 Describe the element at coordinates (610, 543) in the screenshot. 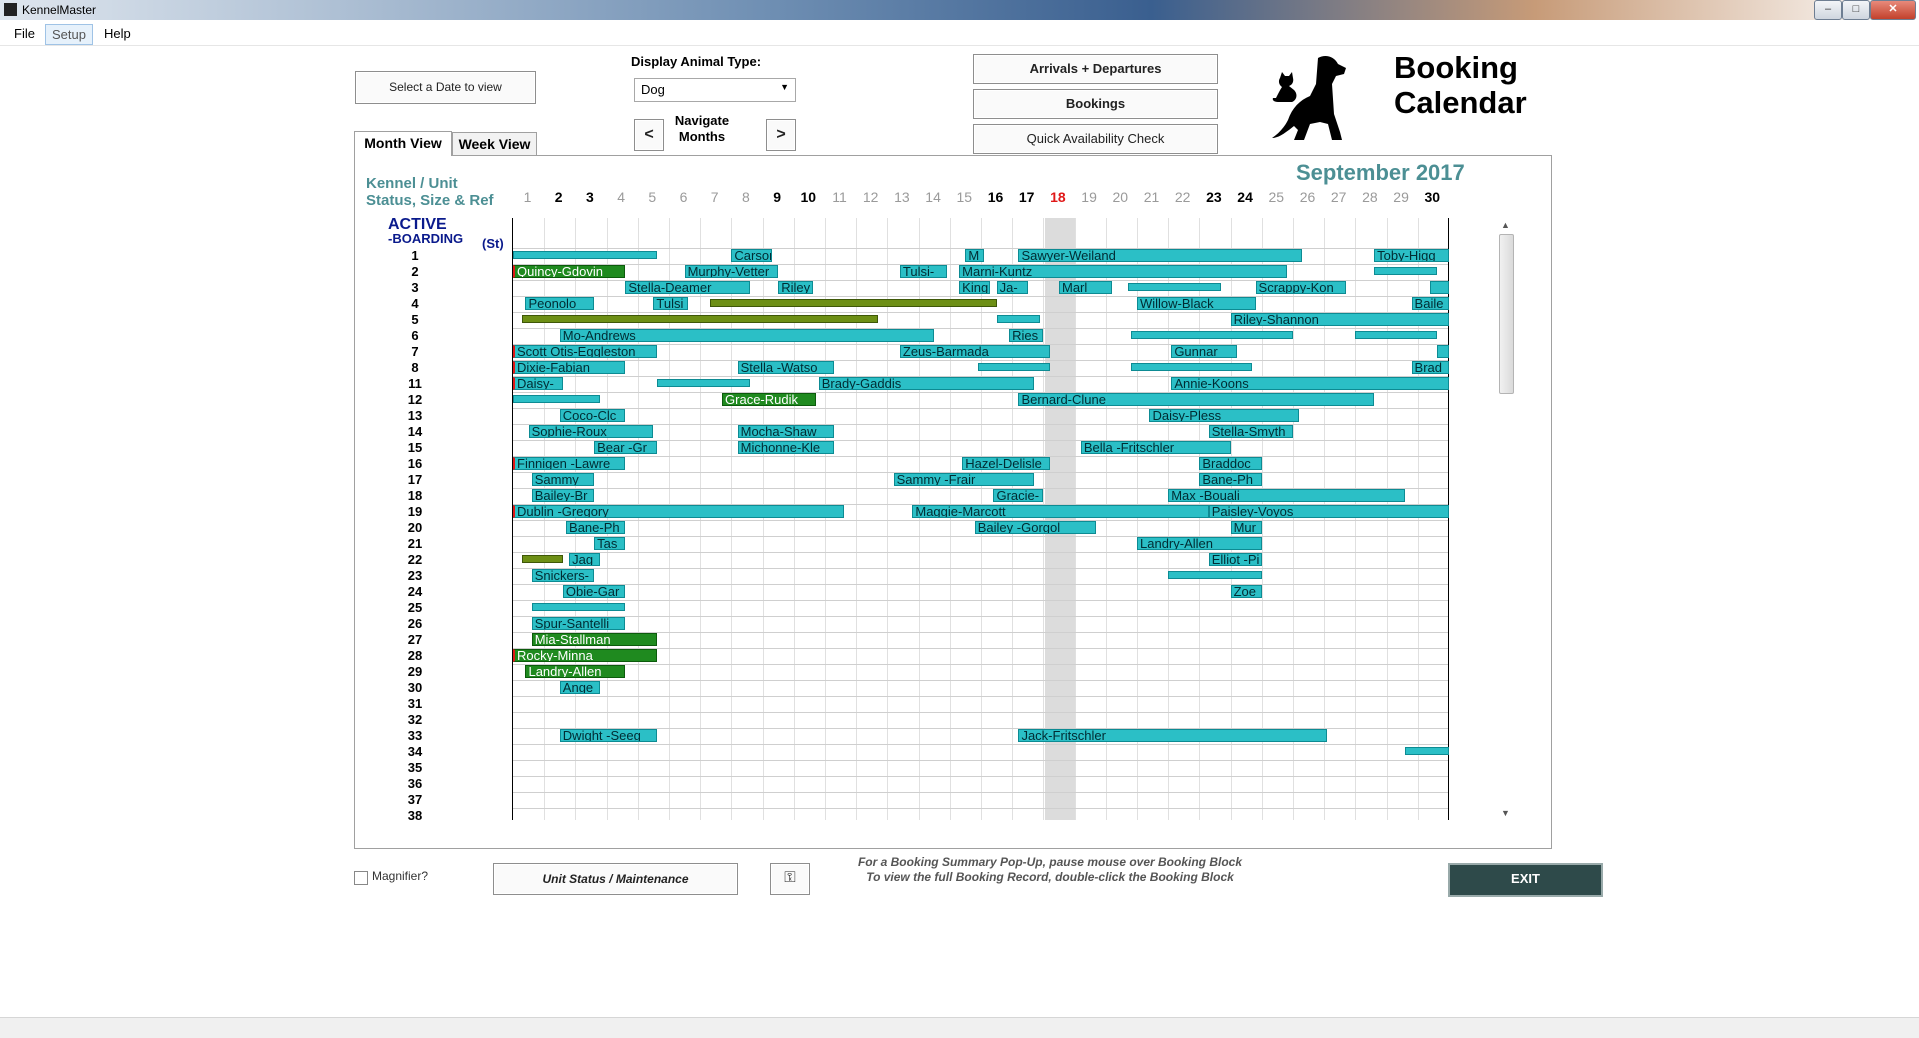

I see `booking-block: Tas` at that location.